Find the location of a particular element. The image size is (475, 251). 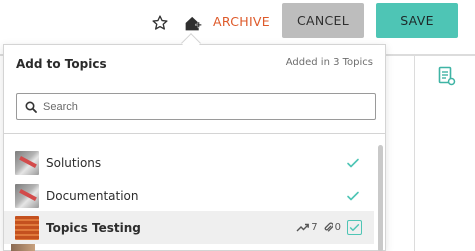

topic-label: Topics Testing is located at coordinates (93, 227).